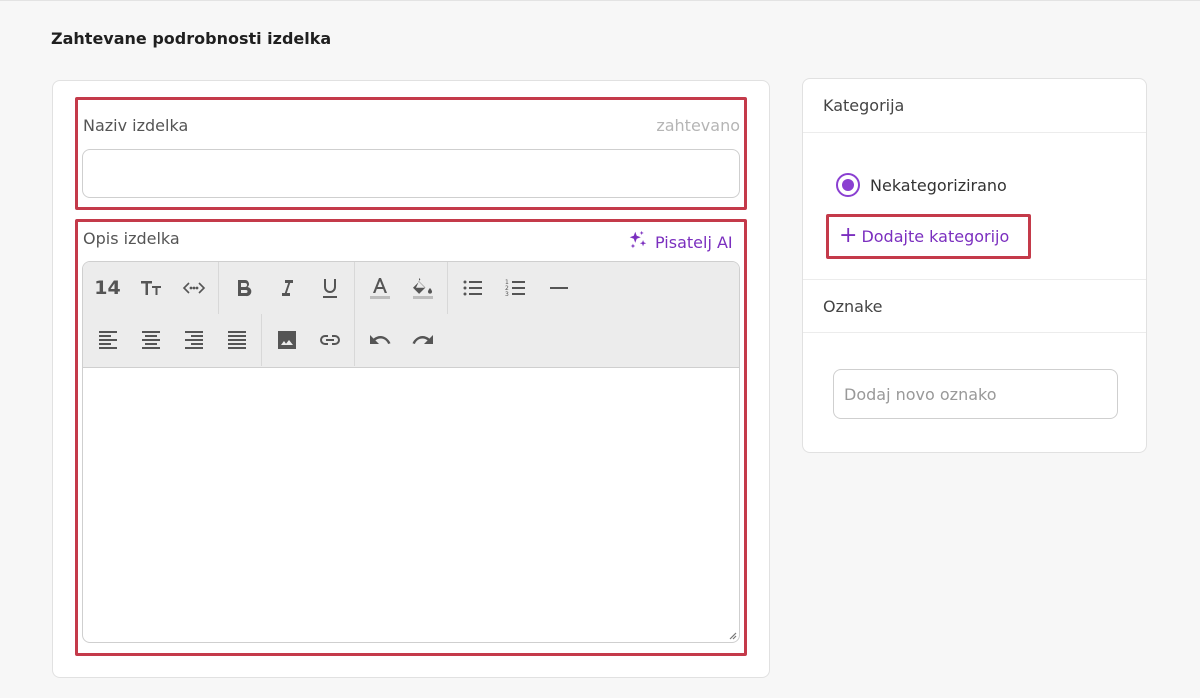  Describe the element at coordinates (558, 288) in the screenshot. I see `horizontal-rule-icon` at that location.